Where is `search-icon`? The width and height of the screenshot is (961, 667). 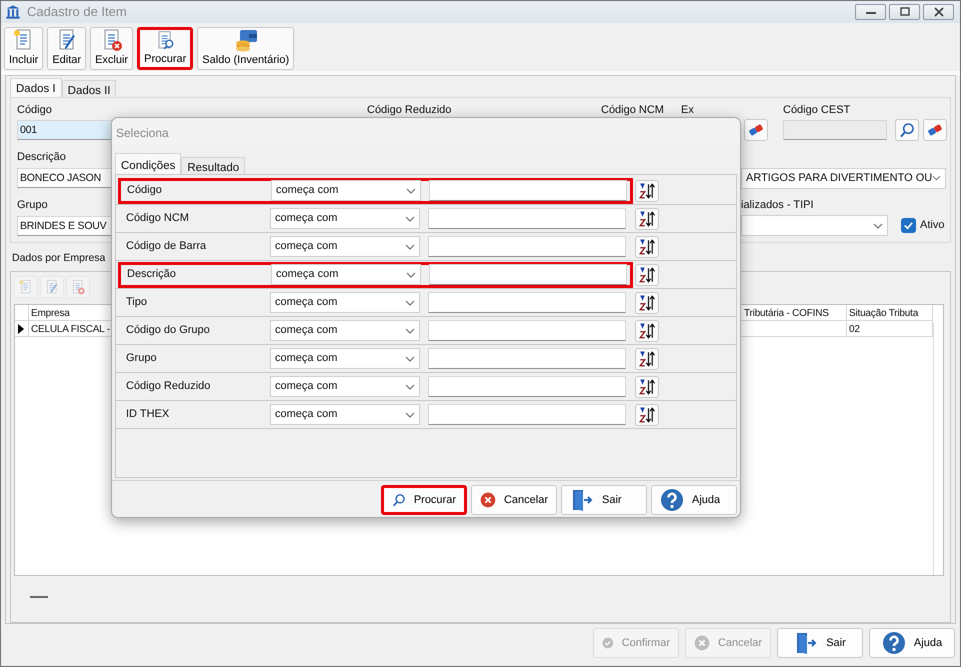
search-icon is located at coordinates (907, 130).